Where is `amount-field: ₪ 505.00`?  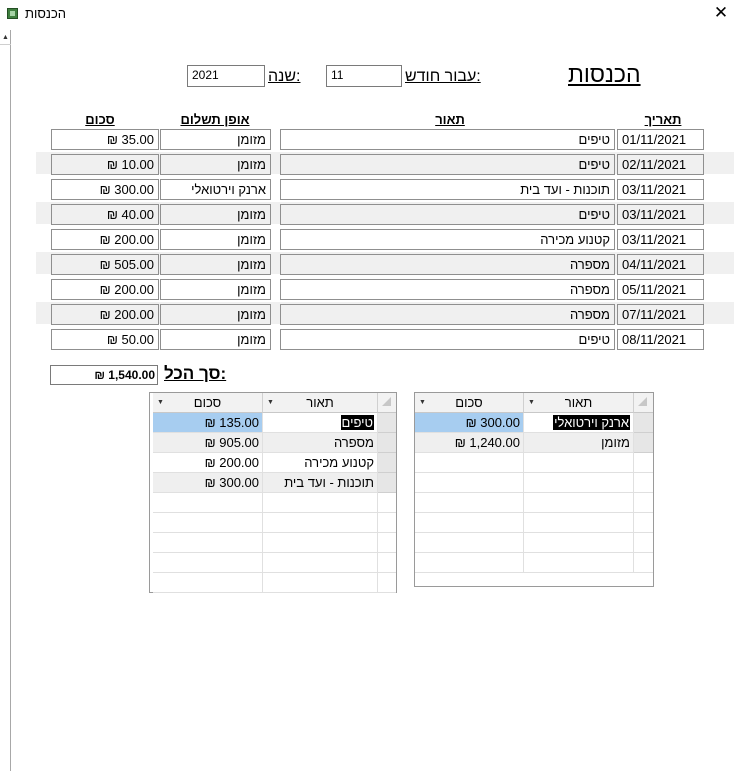 amount-field: ₪ 505.00 is located at coordinates (105, 264).